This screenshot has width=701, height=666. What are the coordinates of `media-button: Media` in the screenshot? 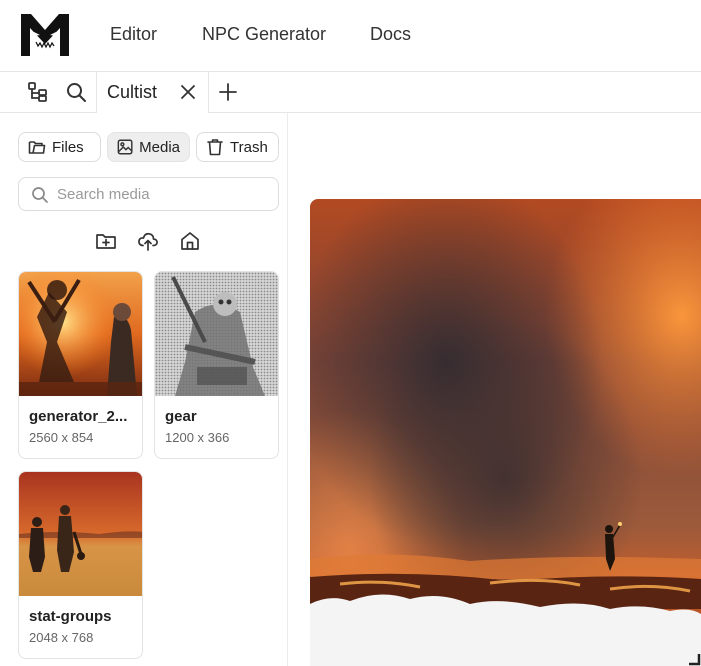 It's located at (148, 147).